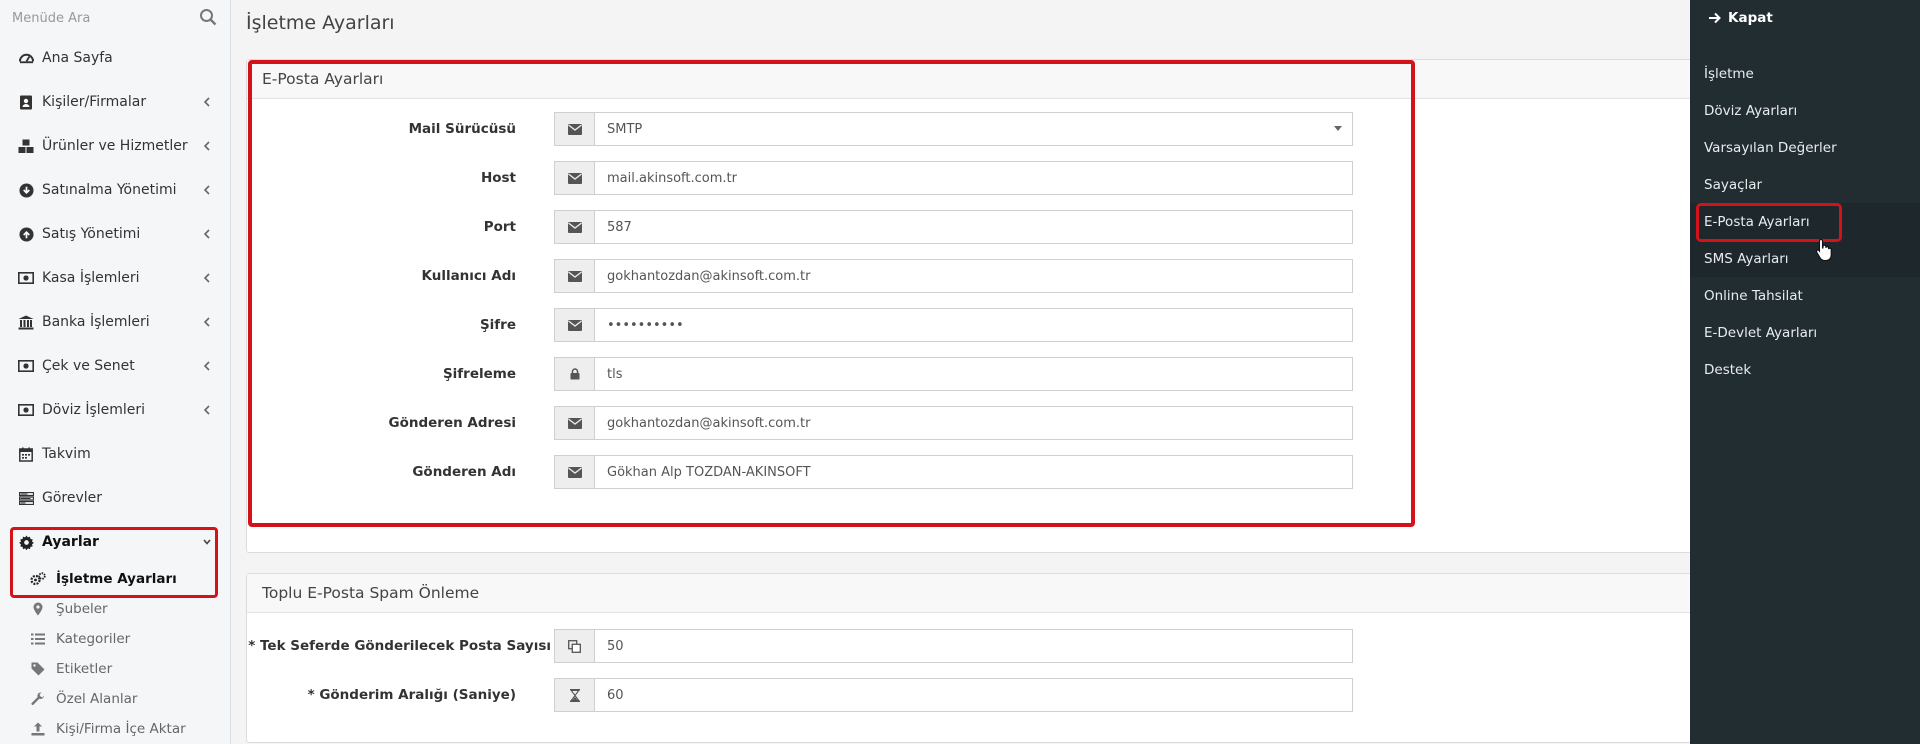  What do you see at coordinates (1824, 250) in the screenshot?
I see `hand-pointer-icon` at bounding box center [1824, 250].